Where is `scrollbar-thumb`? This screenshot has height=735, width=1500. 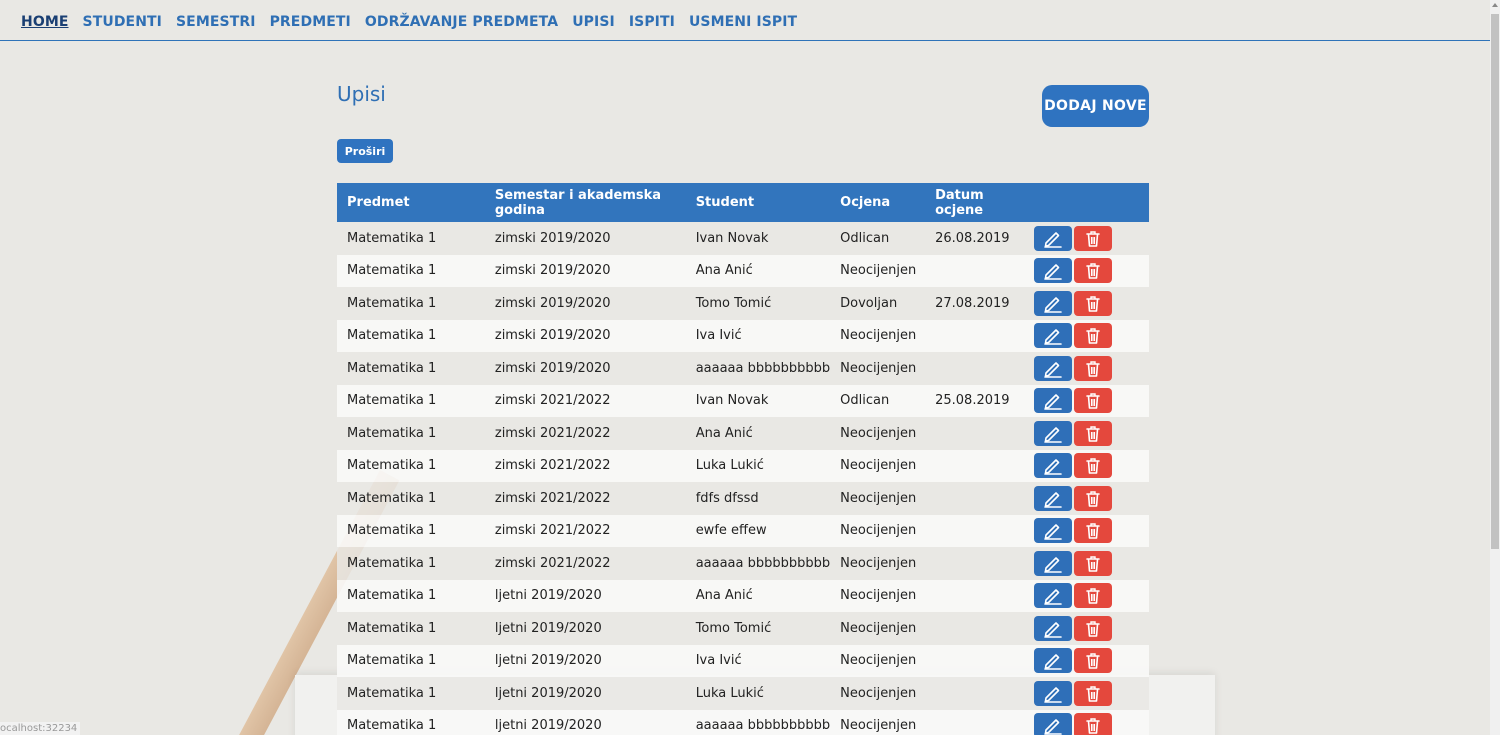
scrollbar-thumb is located at coordinates (1495, 281).